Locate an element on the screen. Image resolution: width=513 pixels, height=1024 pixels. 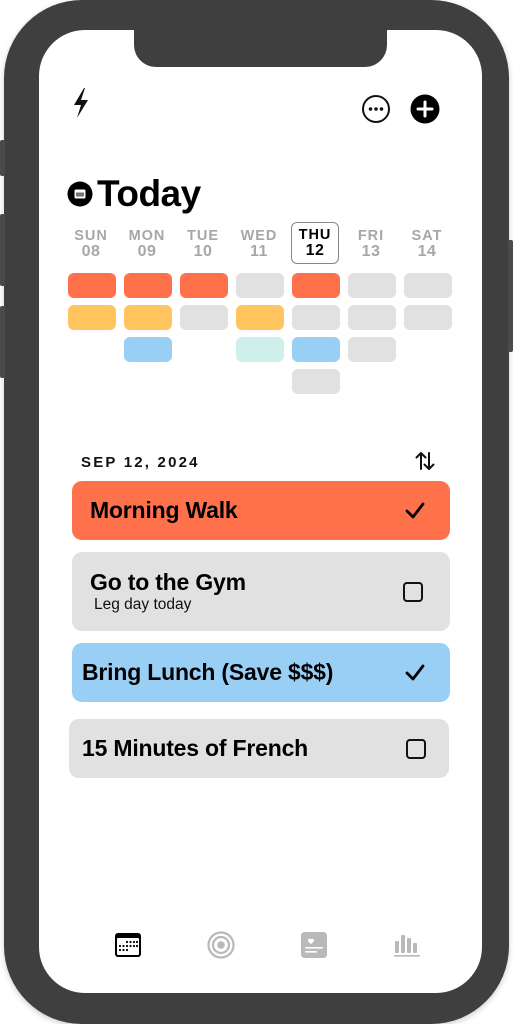
sort-button is located at coordinates (425, 461).